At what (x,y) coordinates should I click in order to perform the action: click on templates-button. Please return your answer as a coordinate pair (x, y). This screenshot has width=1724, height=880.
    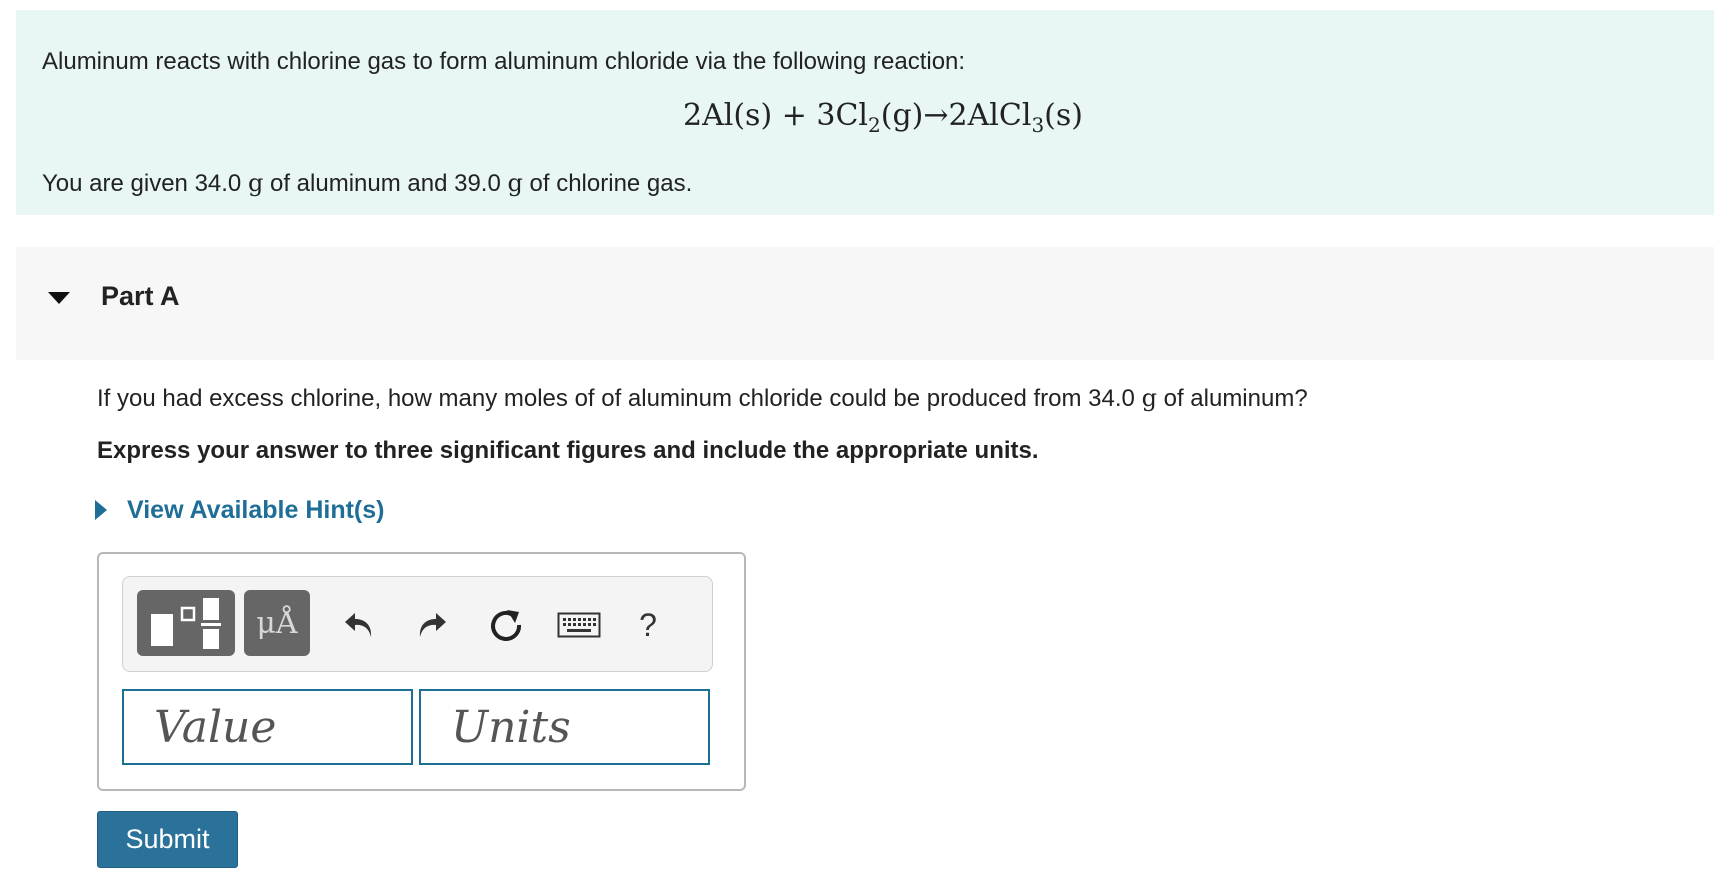
    Looking at the image, I should click on (186, 623).